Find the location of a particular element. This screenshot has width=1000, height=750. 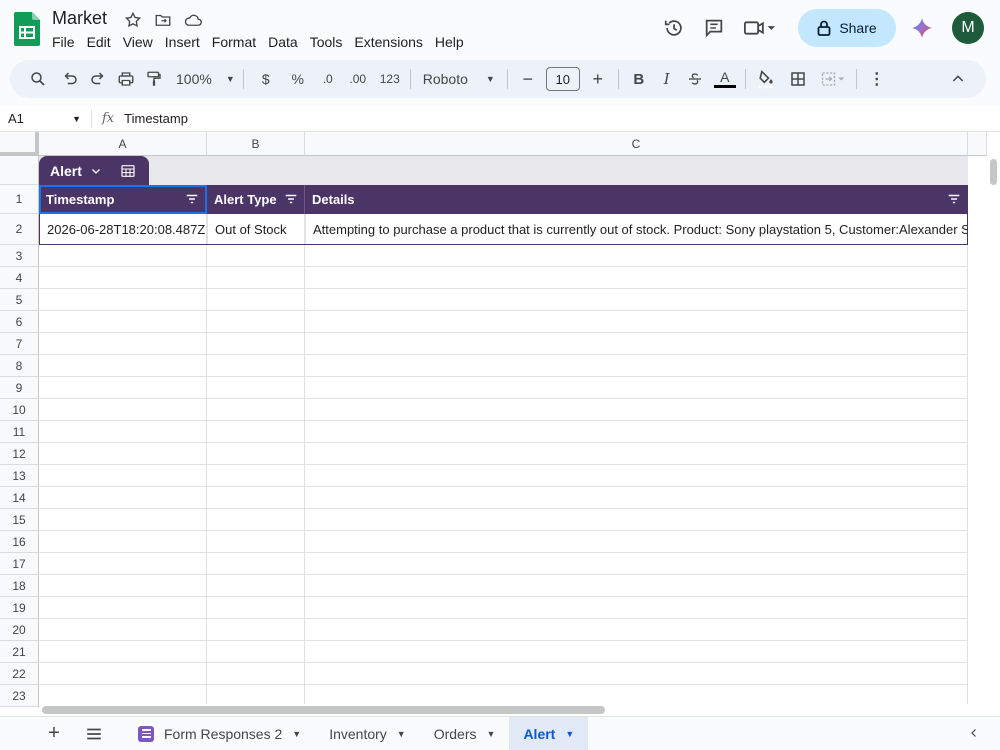

document-title: Market is located at coordinates (79, 18).